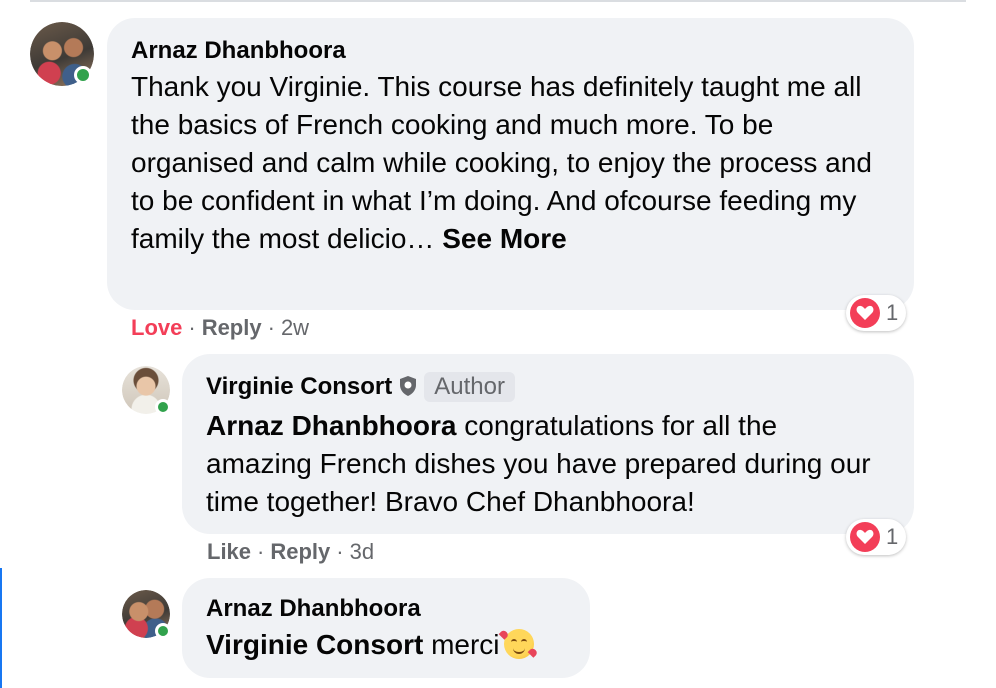 The image size is (996, 688). I want to click on comment-text: Virginie Consort merci, so click(386, 645).